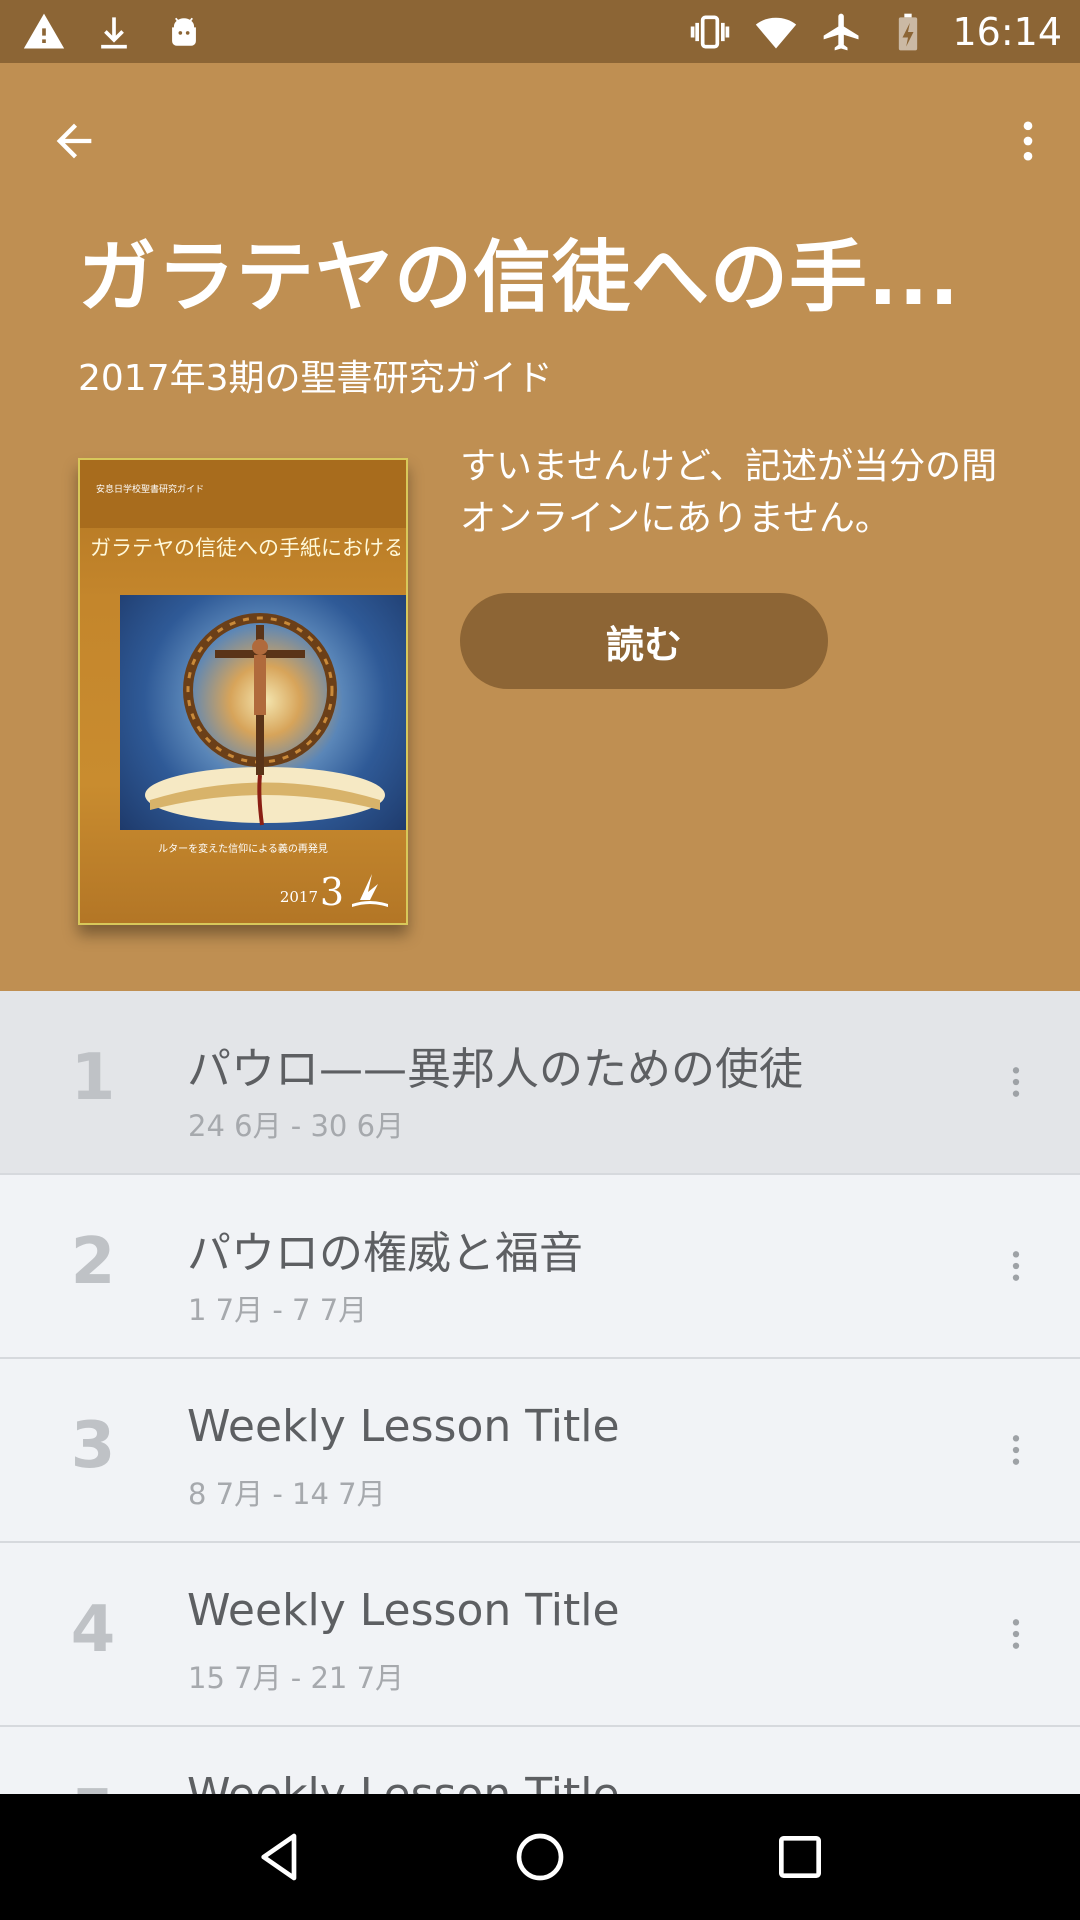  Describe the element at coordinates (114, 33) in the screenshot. I see `download-icon` at that location.